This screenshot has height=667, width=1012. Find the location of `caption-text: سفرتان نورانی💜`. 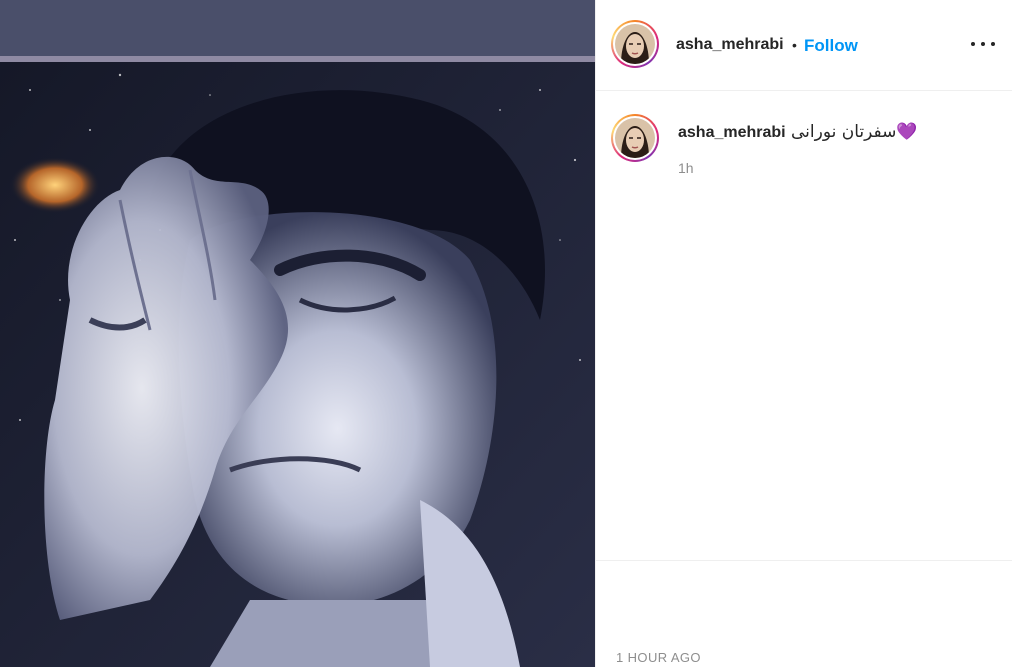

caption-text: سفرتان نورانی💜 is located at coordinates (854, 132).